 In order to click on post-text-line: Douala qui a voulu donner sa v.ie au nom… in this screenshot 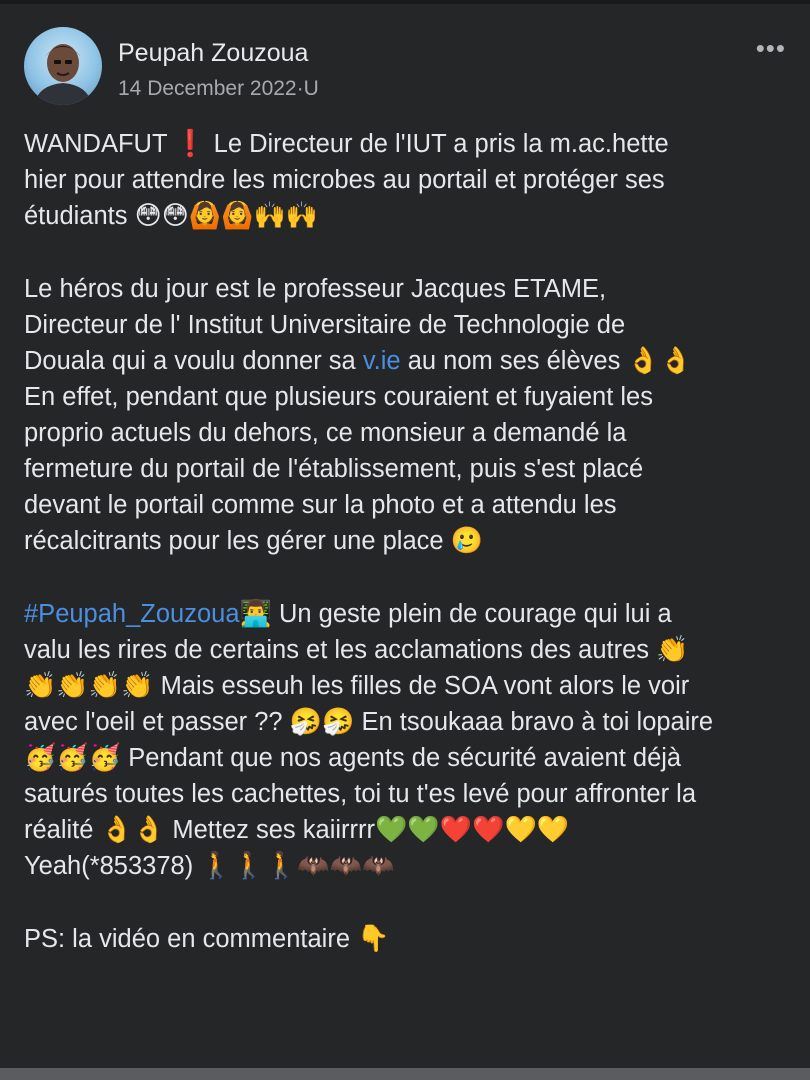, I will do `click(409, 361)`.